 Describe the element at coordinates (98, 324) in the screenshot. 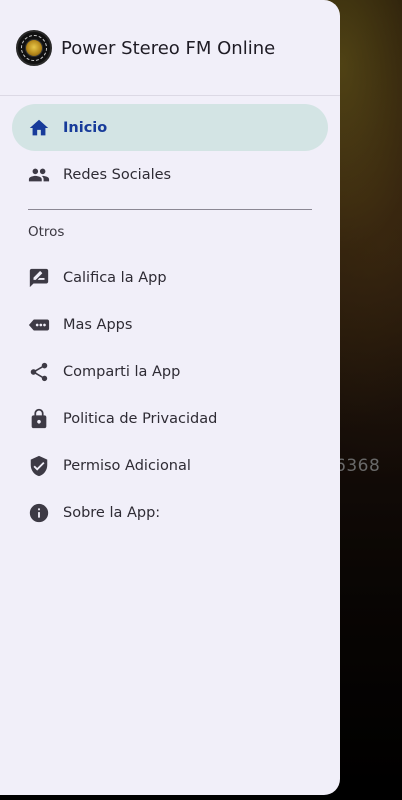

I see `drawer-item-label: Mas Apps` at that location.